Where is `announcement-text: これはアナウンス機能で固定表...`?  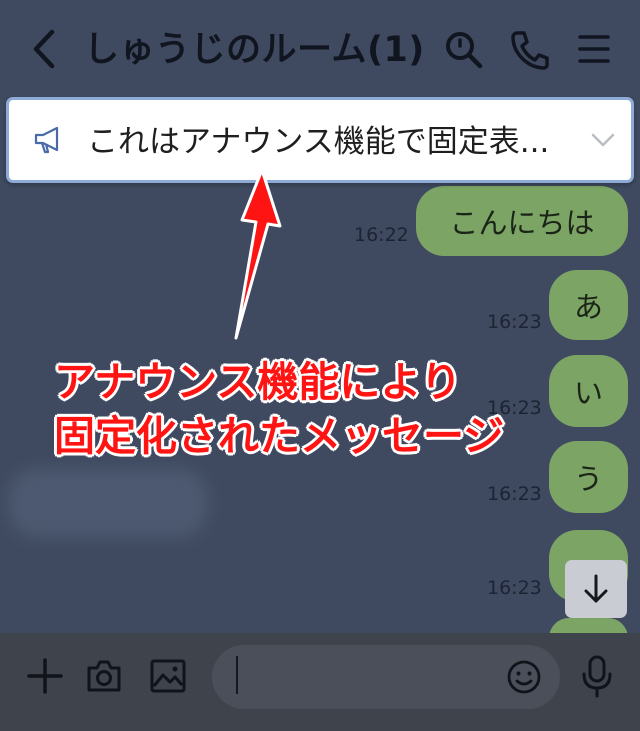 announcement-text: これはアナウンス機能で固定表... is located at coordinates (318, 142).